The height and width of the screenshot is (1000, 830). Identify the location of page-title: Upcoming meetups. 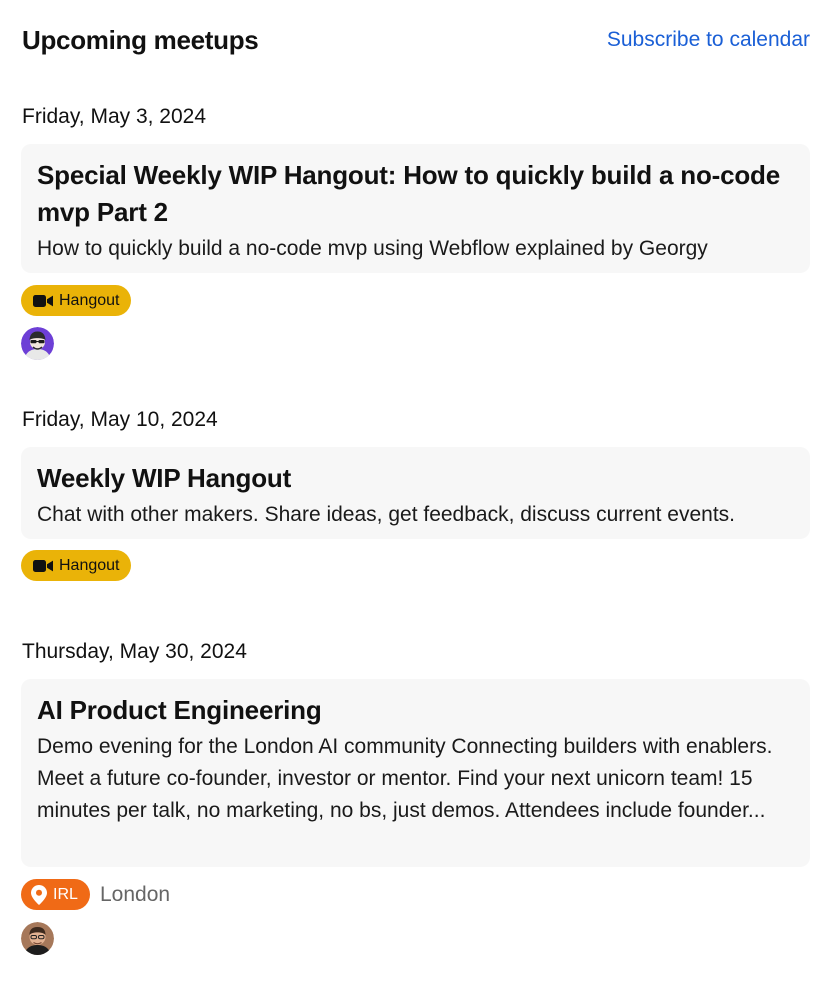
(140, 39).